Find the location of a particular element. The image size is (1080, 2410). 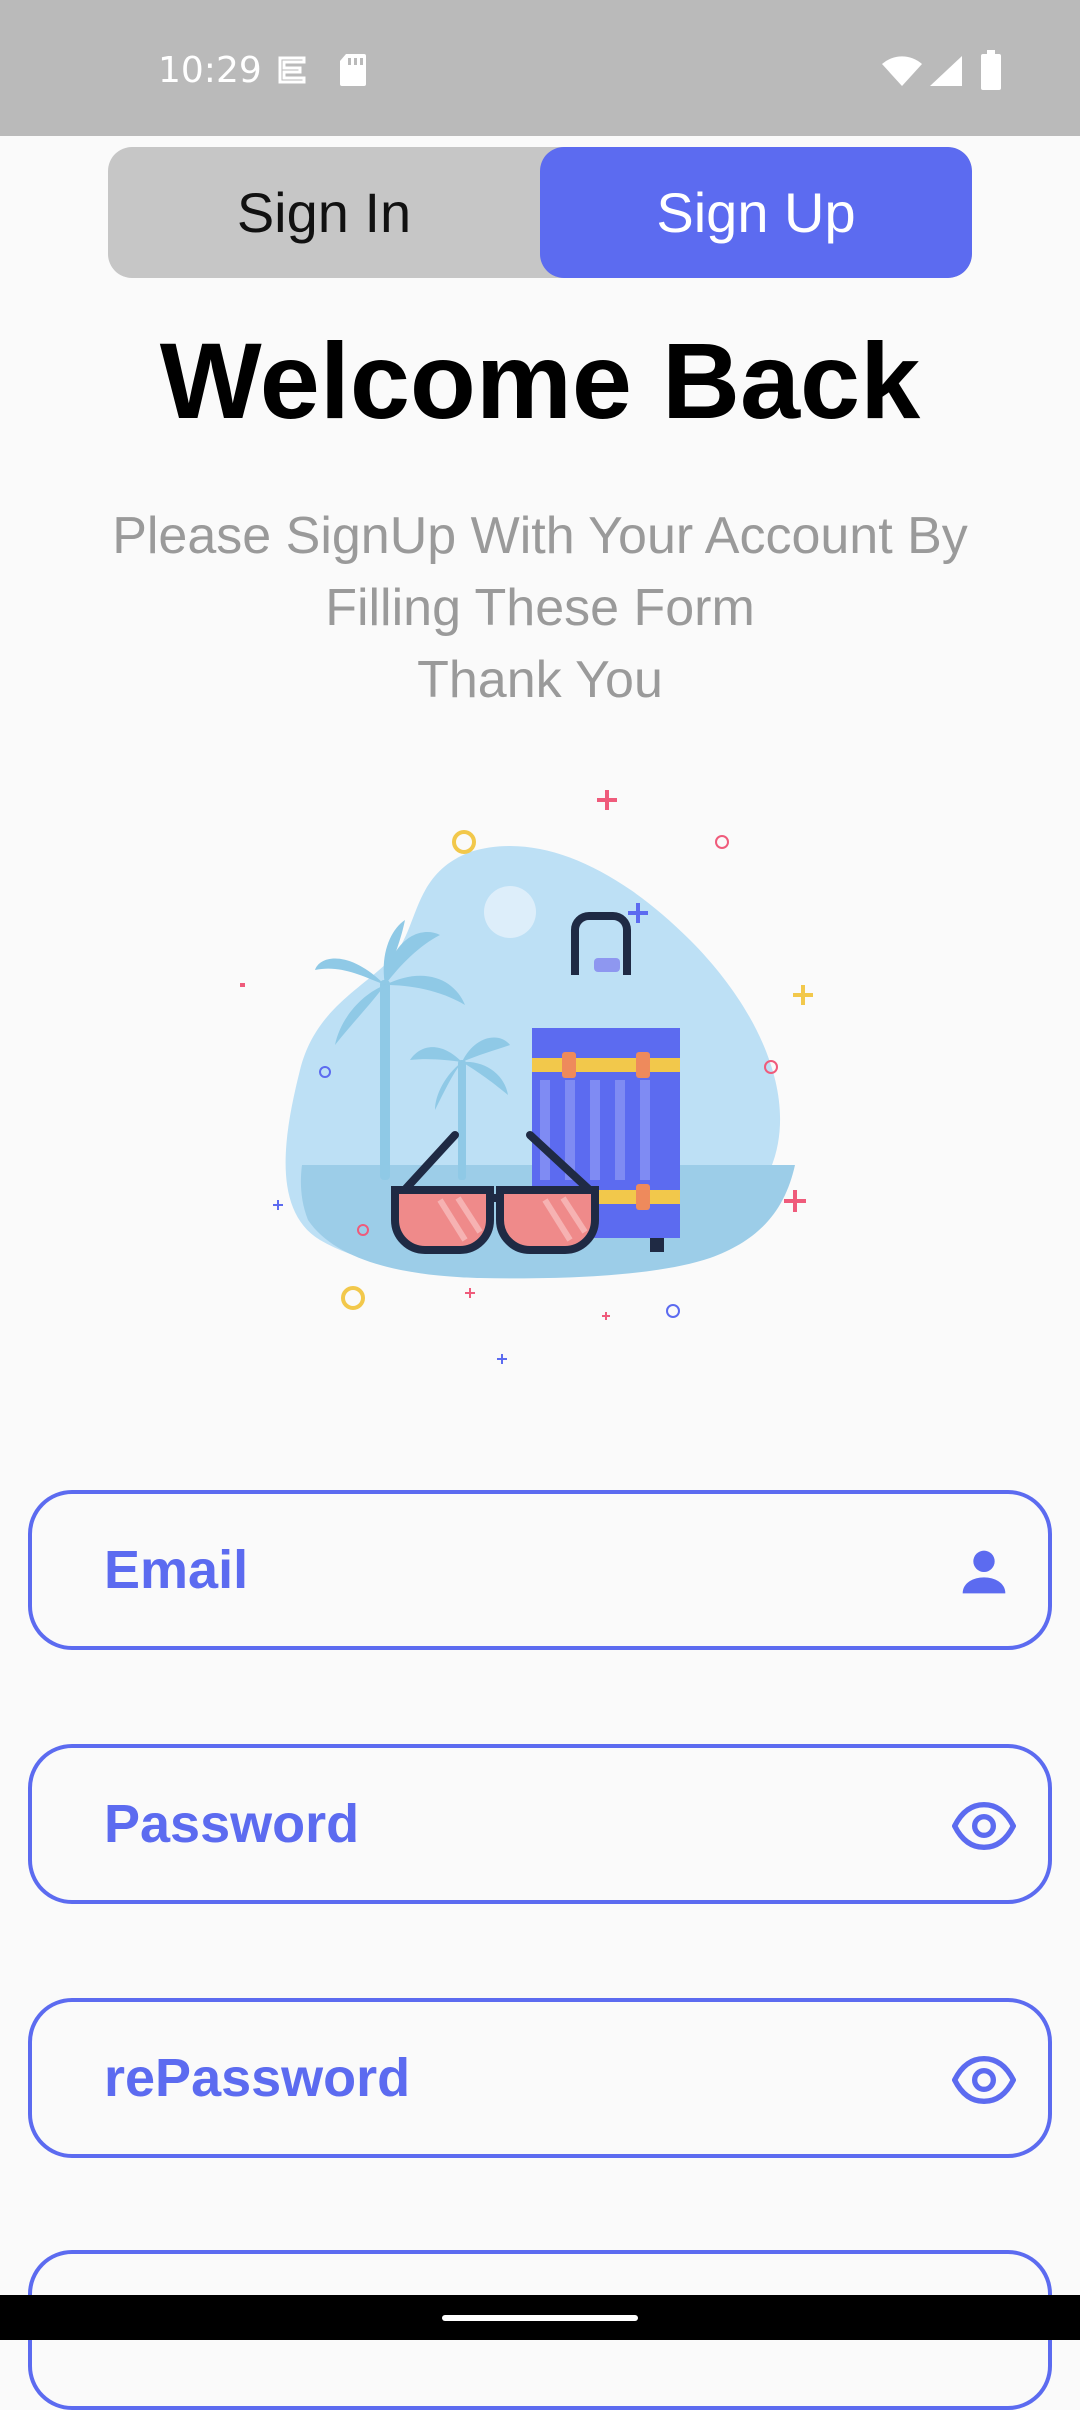

sd-card-icon is located at coordinates (353, 70).